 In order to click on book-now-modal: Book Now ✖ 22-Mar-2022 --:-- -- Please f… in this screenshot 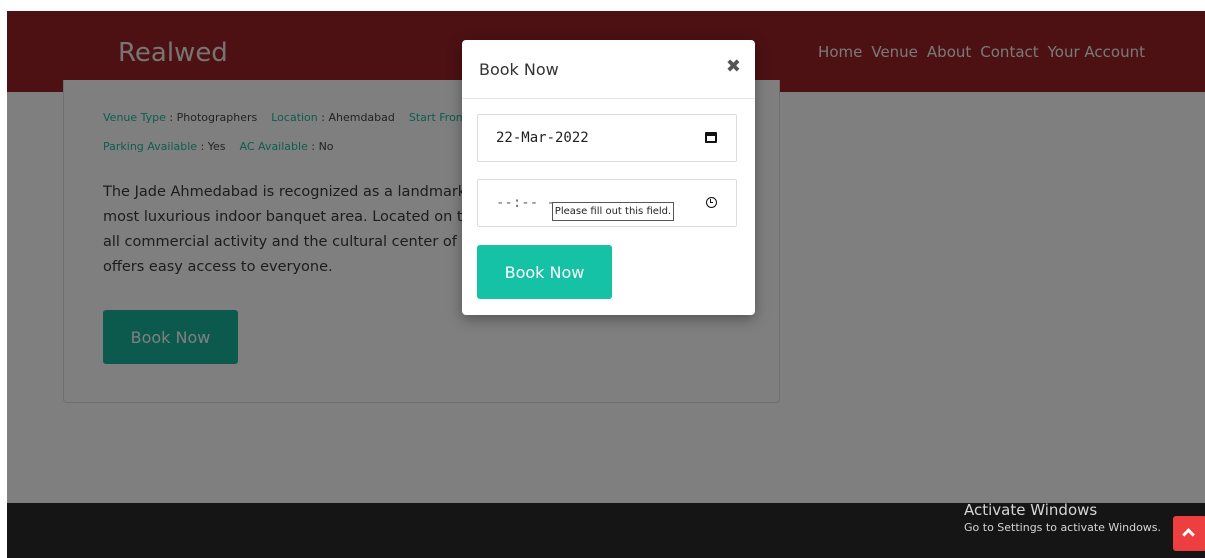, I will do `click(608, 177)`.